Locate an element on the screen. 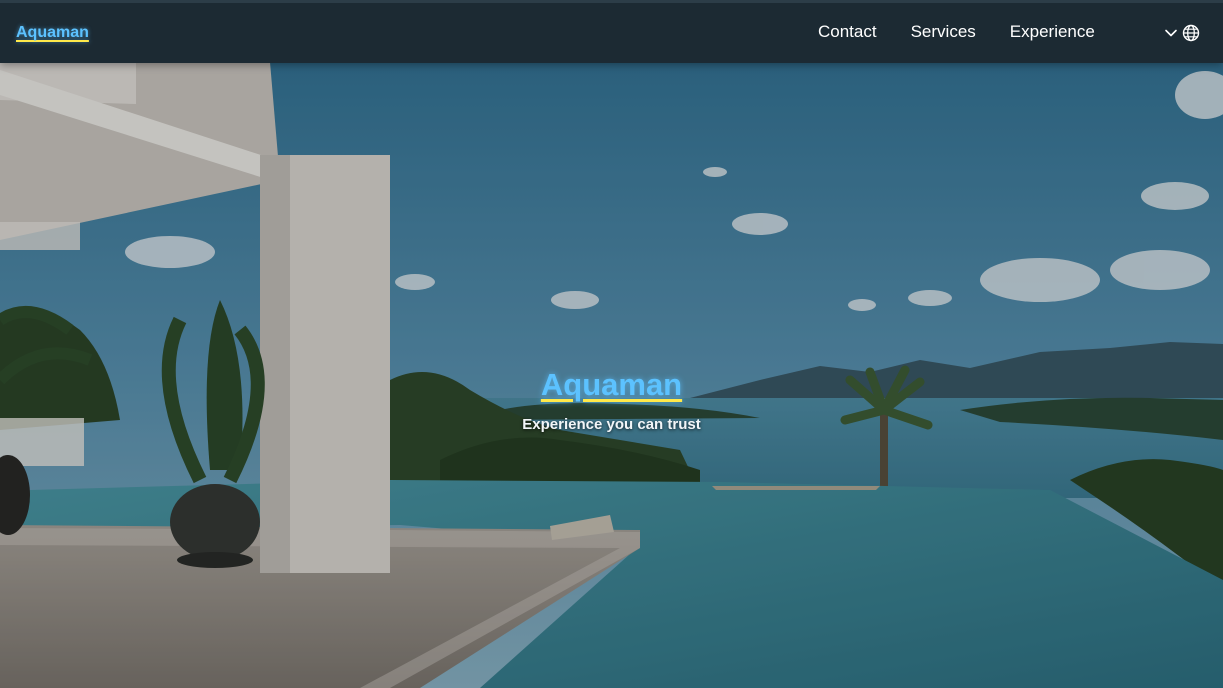  language-selector is located at coordinates (1182, 33).